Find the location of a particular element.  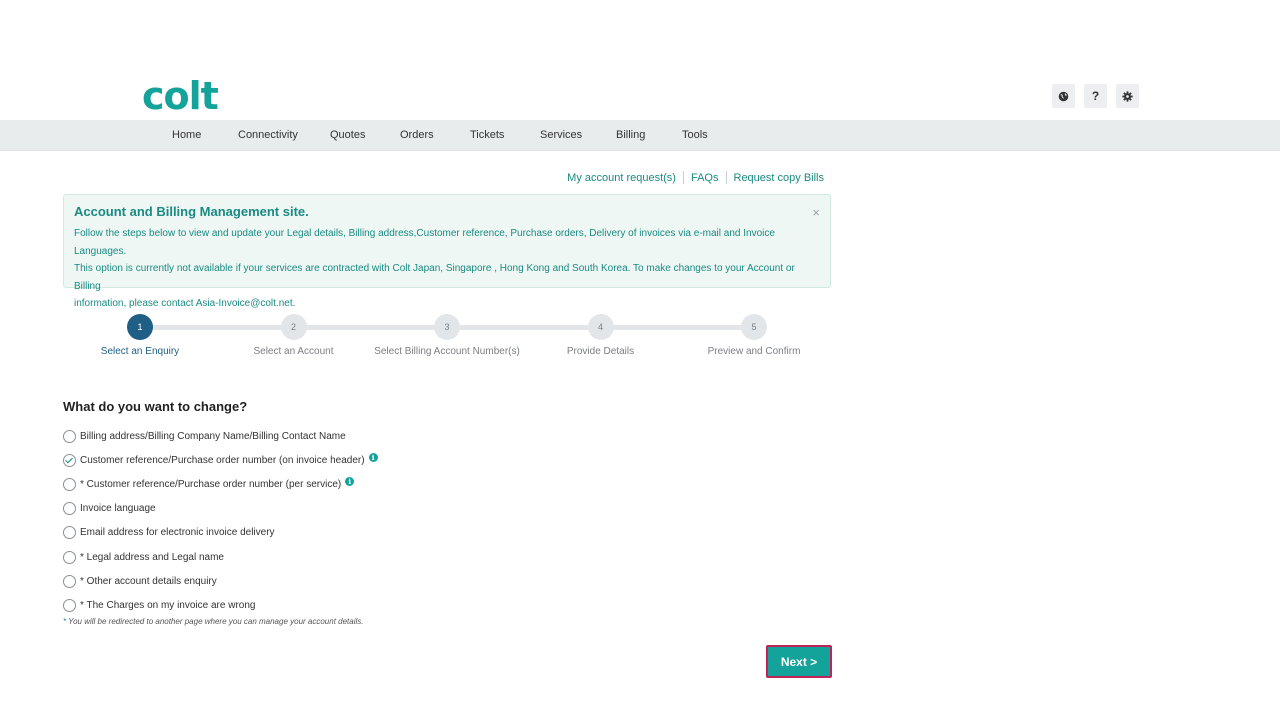

option-label: * Other account details enquiry is located at coordinates (148, 581).